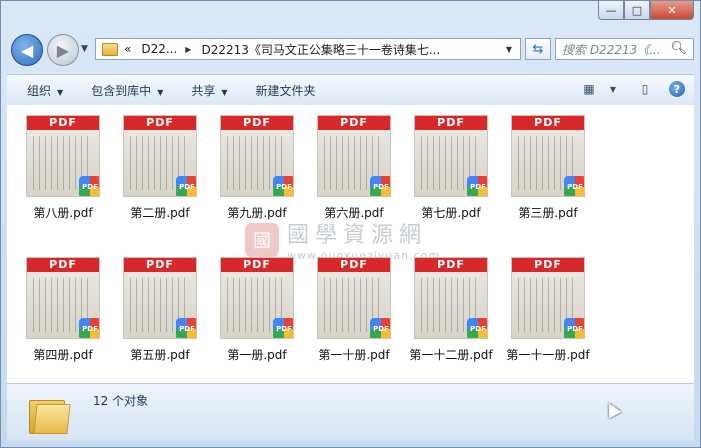 This screenshot has width=701, height=448. What do you see at coordinates (63, 213) in the screenshot?
I see `file-name: 第八册.pdf` at bounding box center [63, 213].